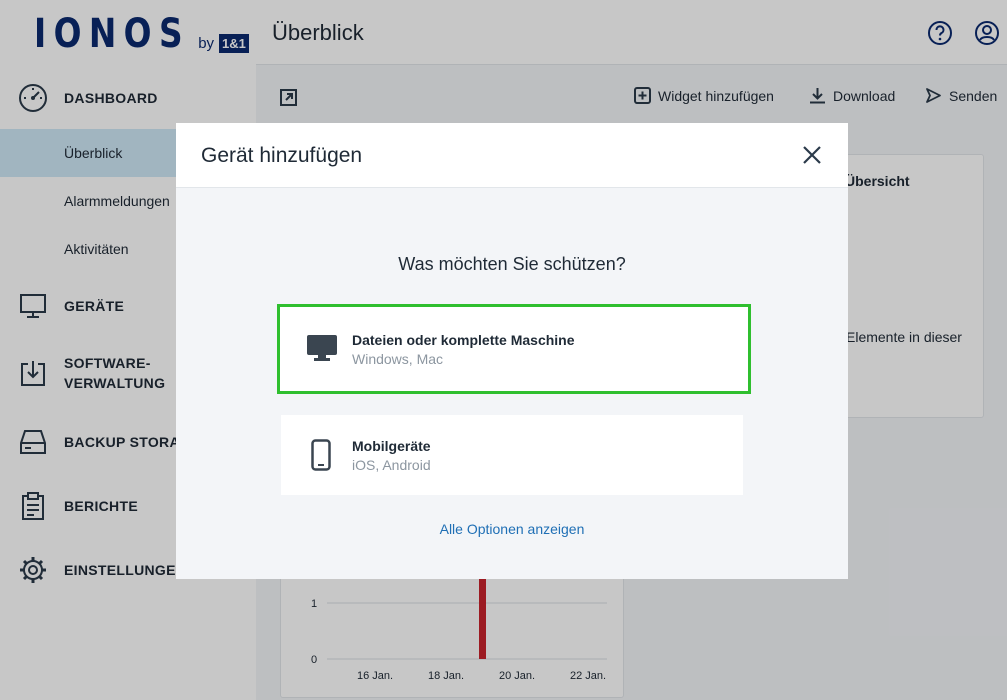 Image resolution: width=1007 pixels, height=700 pixels. What do you see at coordinates (512, 455) in the screenshot?
I see `option-mobile-devices: Mobilgeräte iOS, Android` at bounding box center [512, 455].